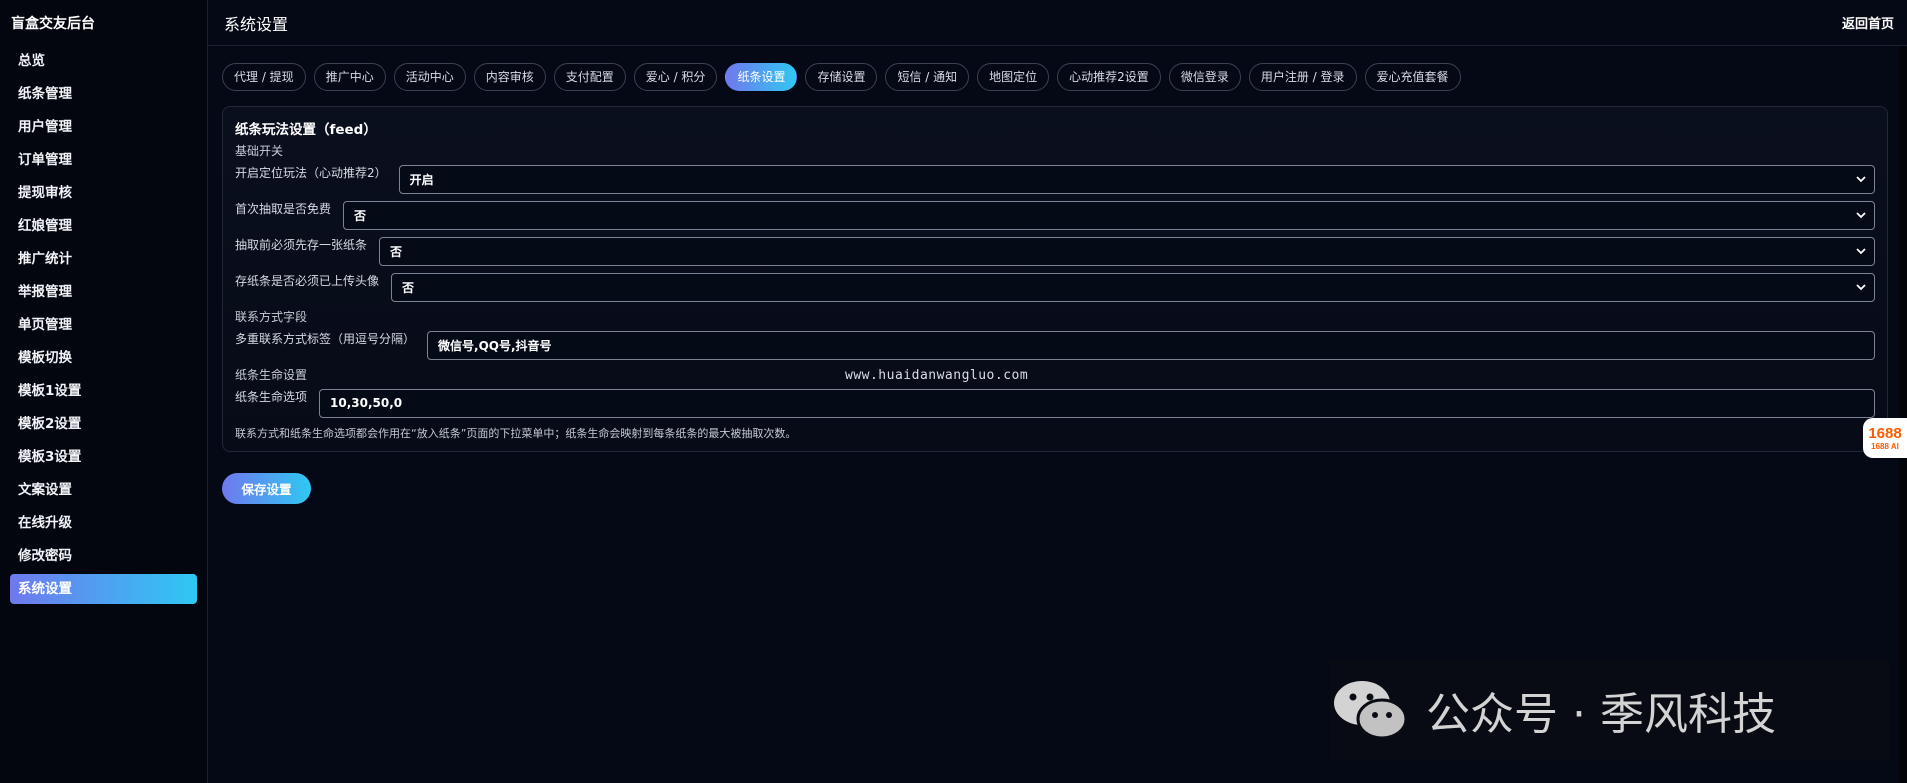  Describe the element at coordinates (1127, 251) in the screenshot. I see `store-before-draw-select: 否` at that location.